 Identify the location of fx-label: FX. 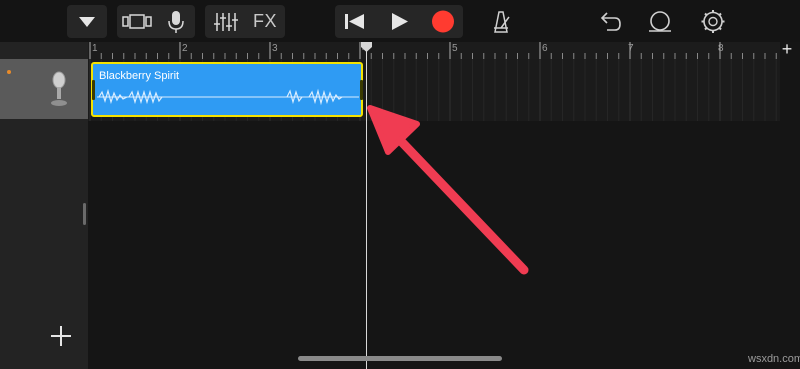
(264, 21).